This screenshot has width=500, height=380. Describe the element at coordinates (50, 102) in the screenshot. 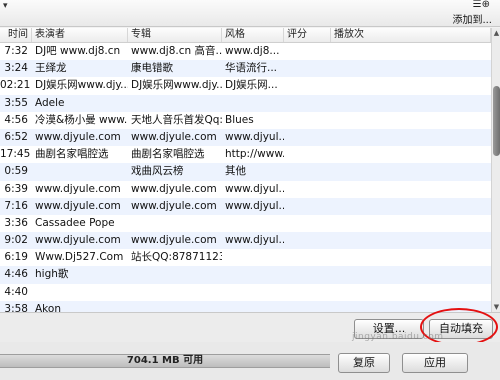

I see `cell-artist: Adele` at that location.